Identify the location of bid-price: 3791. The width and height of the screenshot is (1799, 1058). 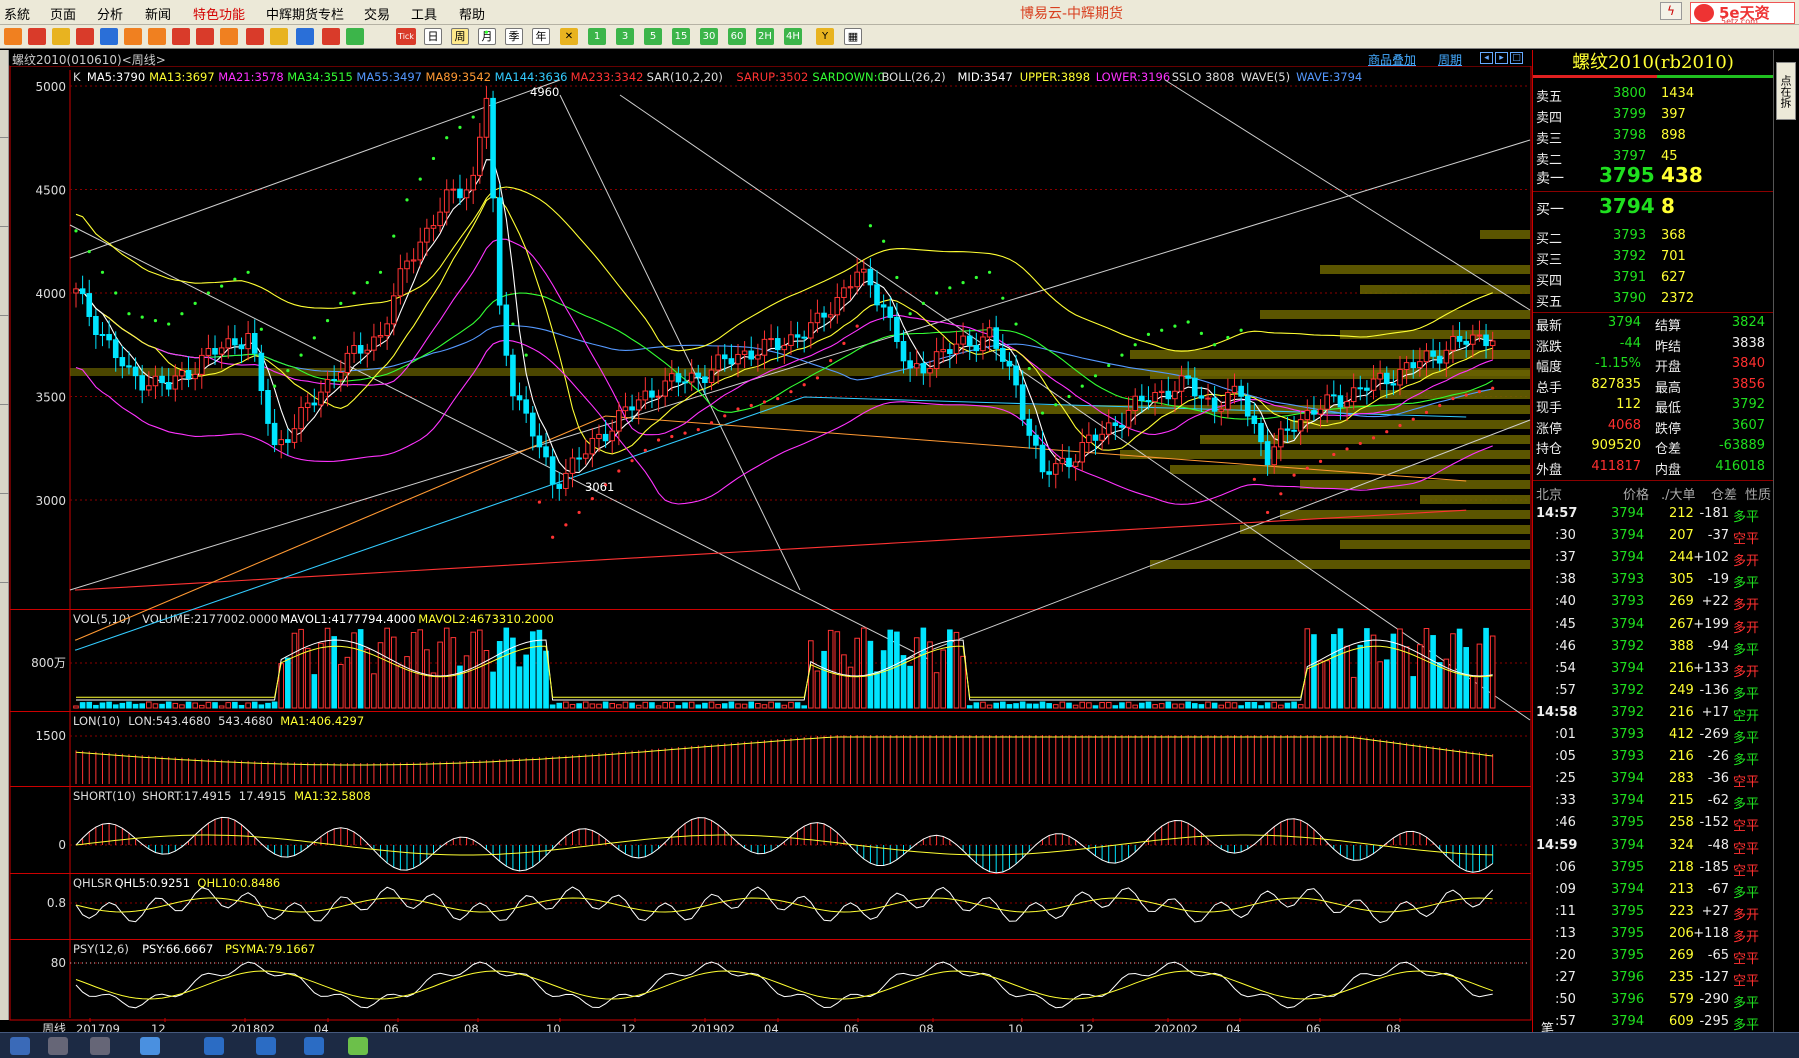
(1630, 277).